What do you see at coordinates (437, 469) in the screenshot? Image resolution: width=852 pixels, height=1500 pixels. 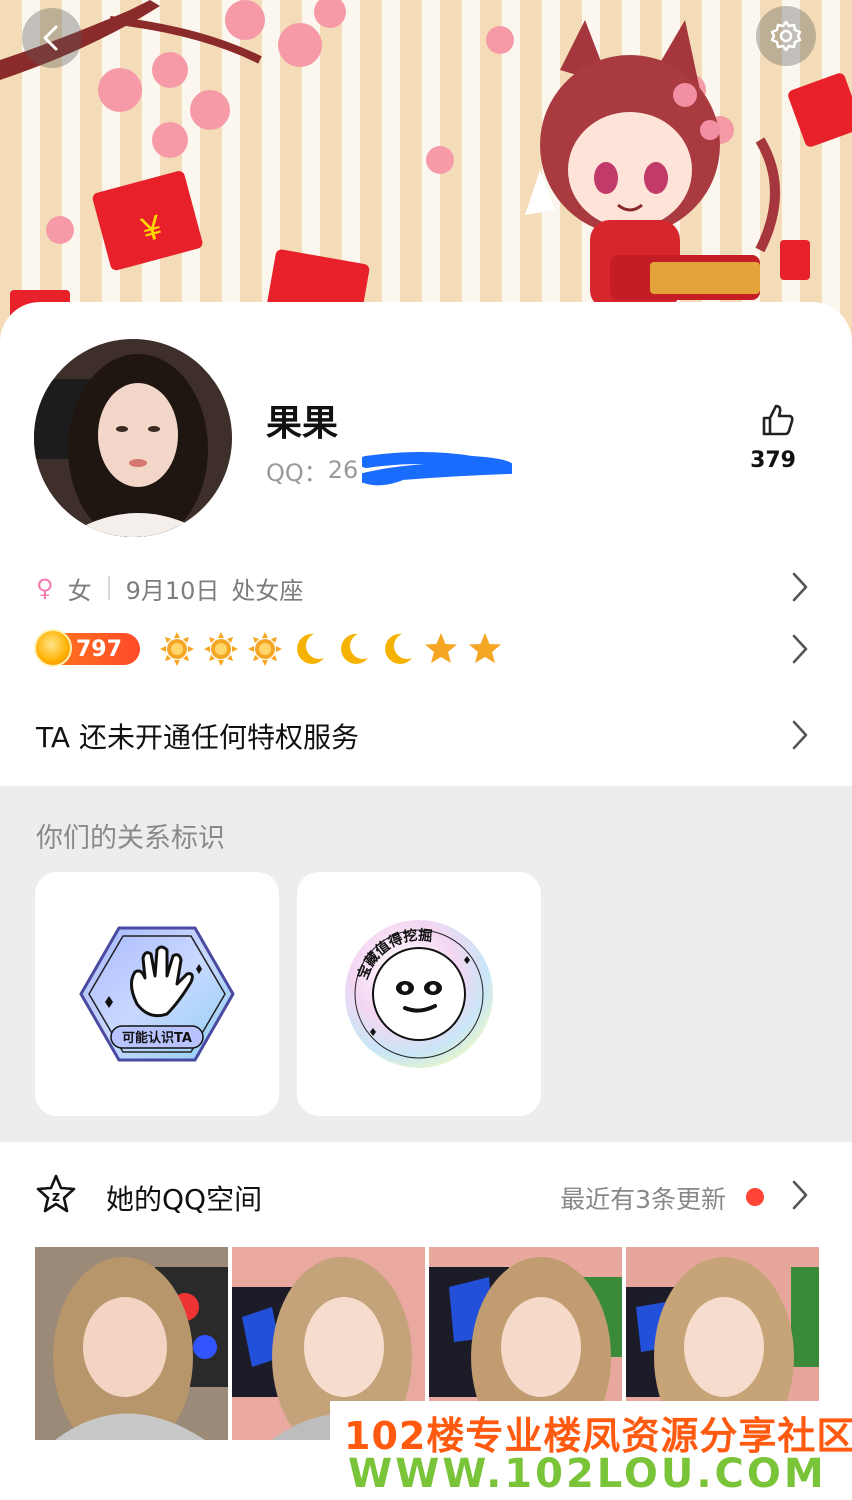 I see `redaction-scribble` at bounding box center [437, 469].